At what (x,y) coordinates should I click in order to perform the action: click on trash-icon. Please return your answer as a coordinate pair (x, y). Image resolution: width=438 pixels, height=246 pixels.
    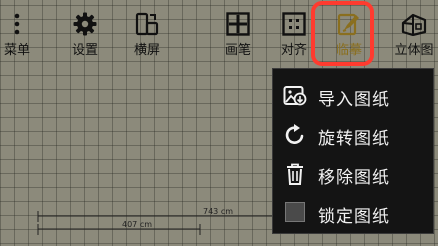
    Looking at the image, I should click on (295, 174).